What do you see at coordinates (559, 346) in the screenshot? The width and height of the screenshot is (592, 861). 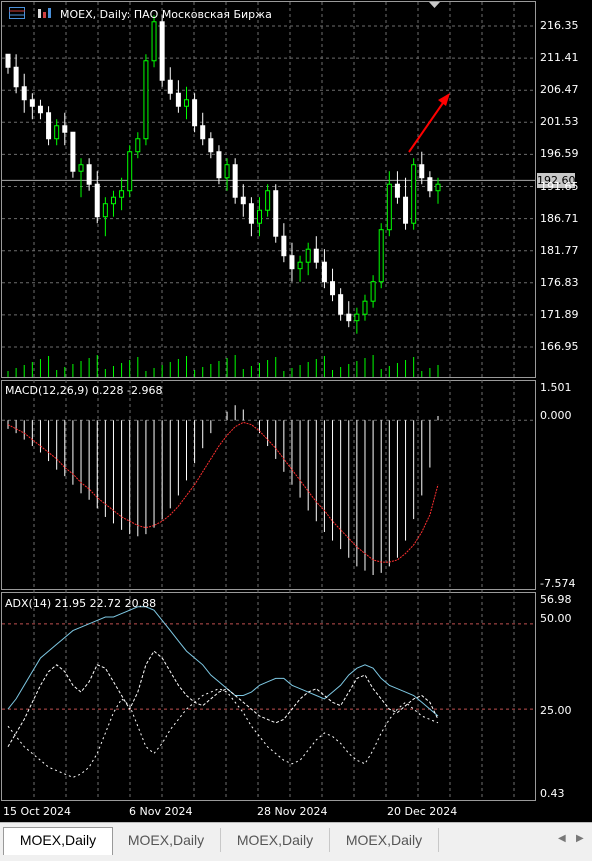 I see `price-tick: 166.95` at bounding box center [559, 346].